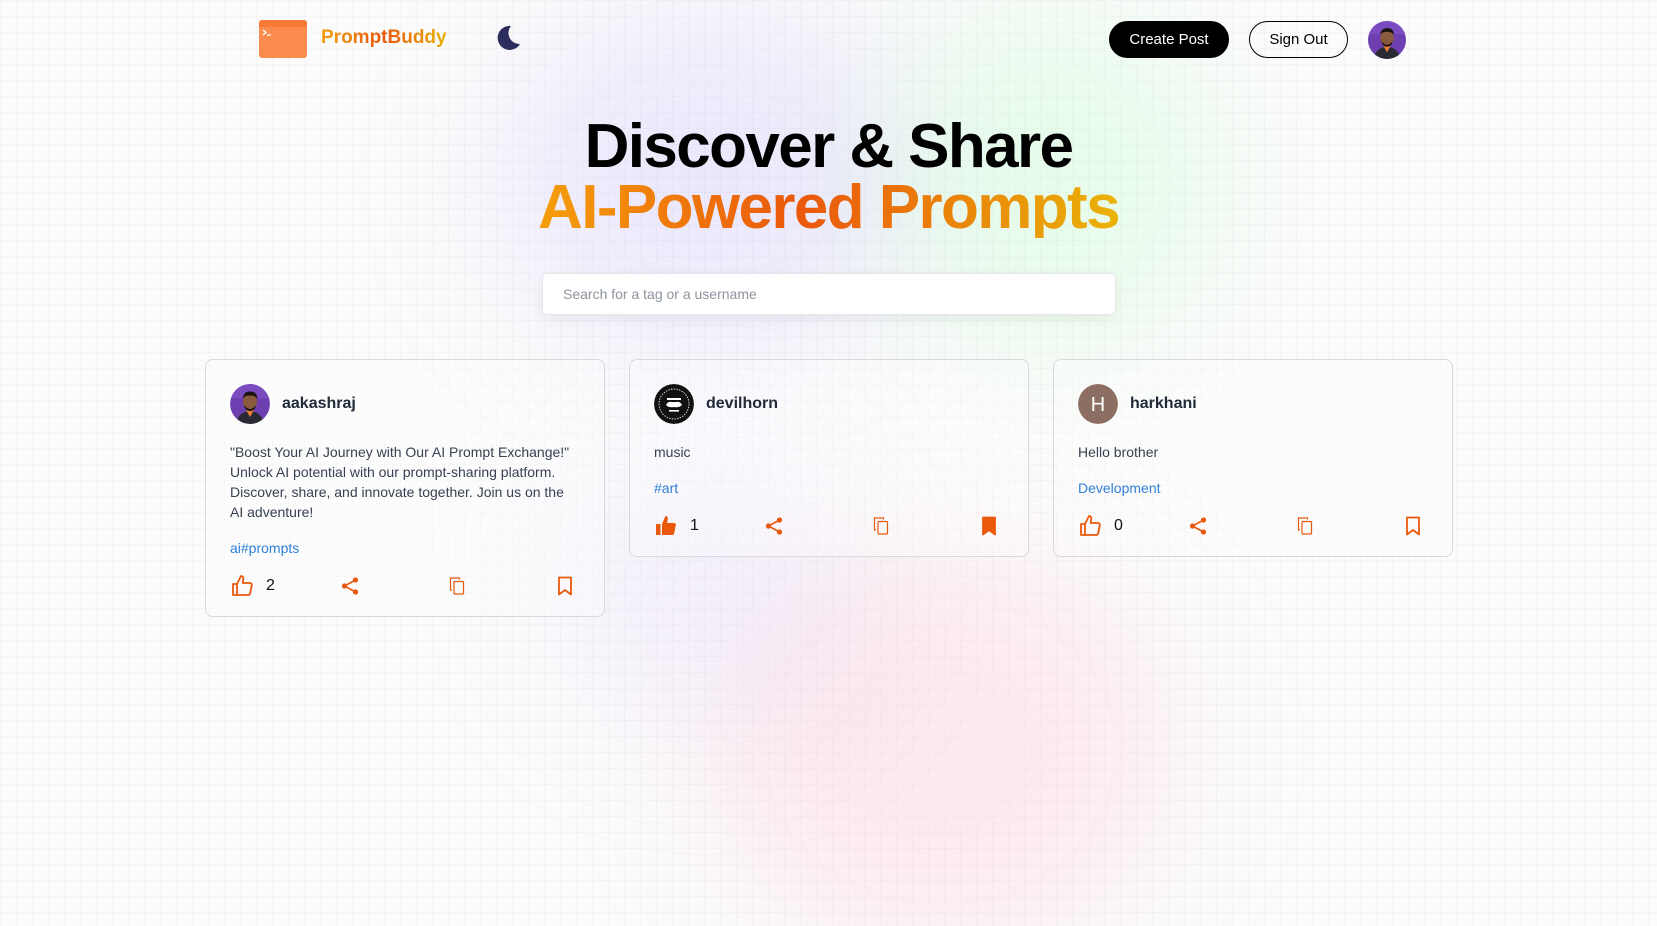  What do you see at coordinates (742, 404) in the screenshot?
I see `username: devilhorn` at bounding box center [742, 404].